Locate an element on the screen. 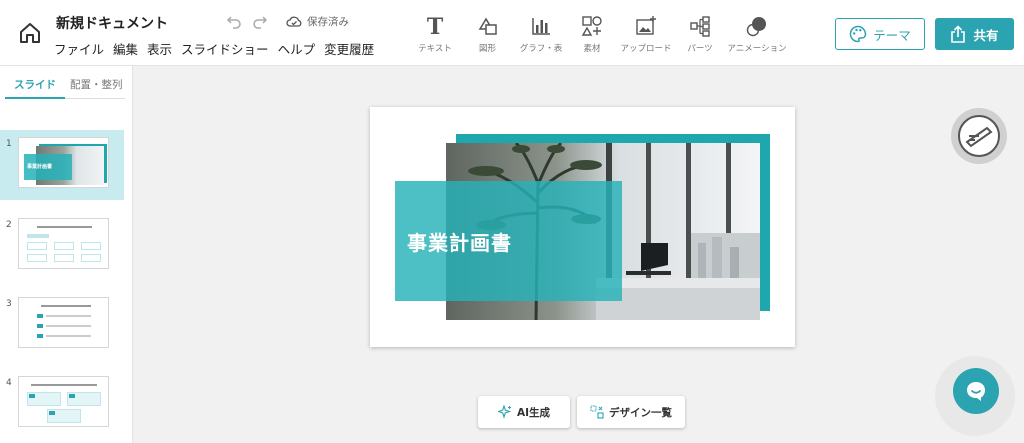  parts-icon is located at coordinates (700, 26).